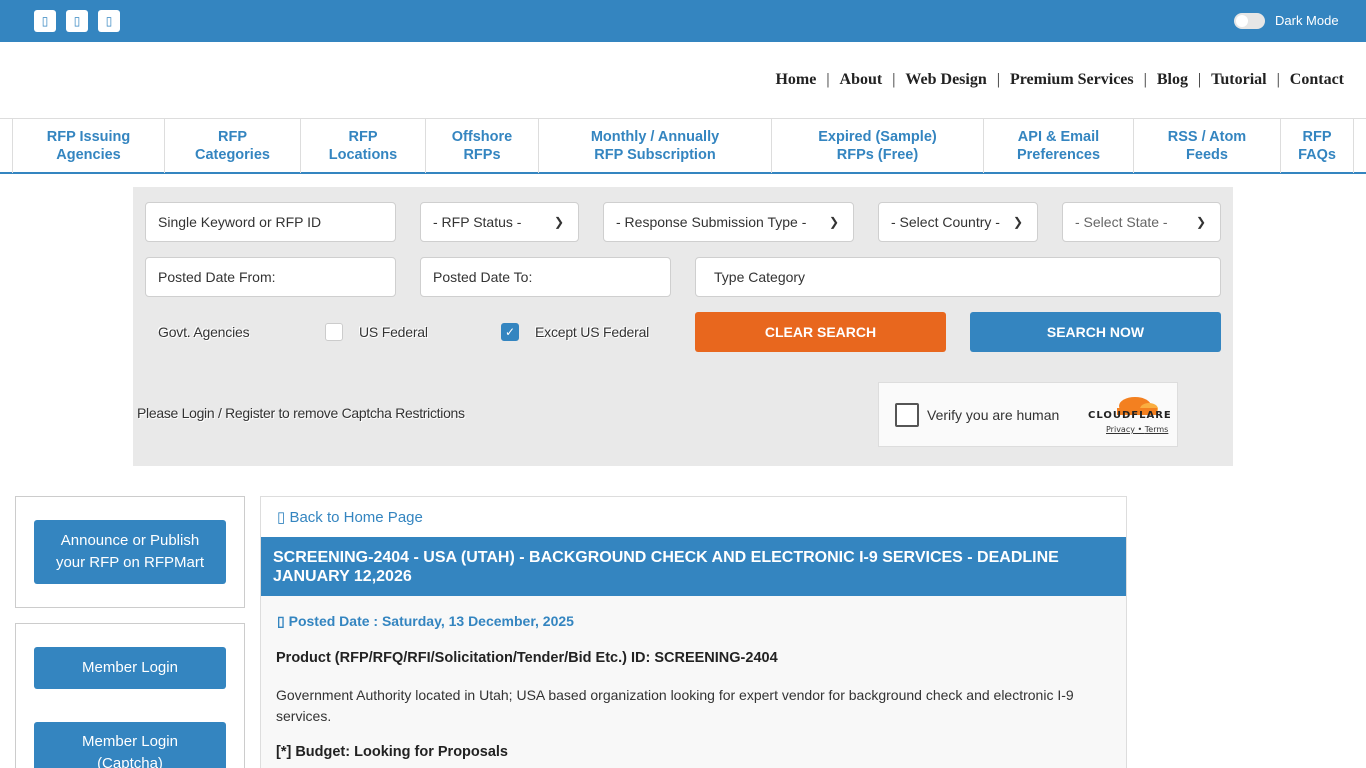 The image size is (1366, 768). Describe the element at coordinates (1317, 155) in the screenshot. I see `cat-line: FAQs` at that location.